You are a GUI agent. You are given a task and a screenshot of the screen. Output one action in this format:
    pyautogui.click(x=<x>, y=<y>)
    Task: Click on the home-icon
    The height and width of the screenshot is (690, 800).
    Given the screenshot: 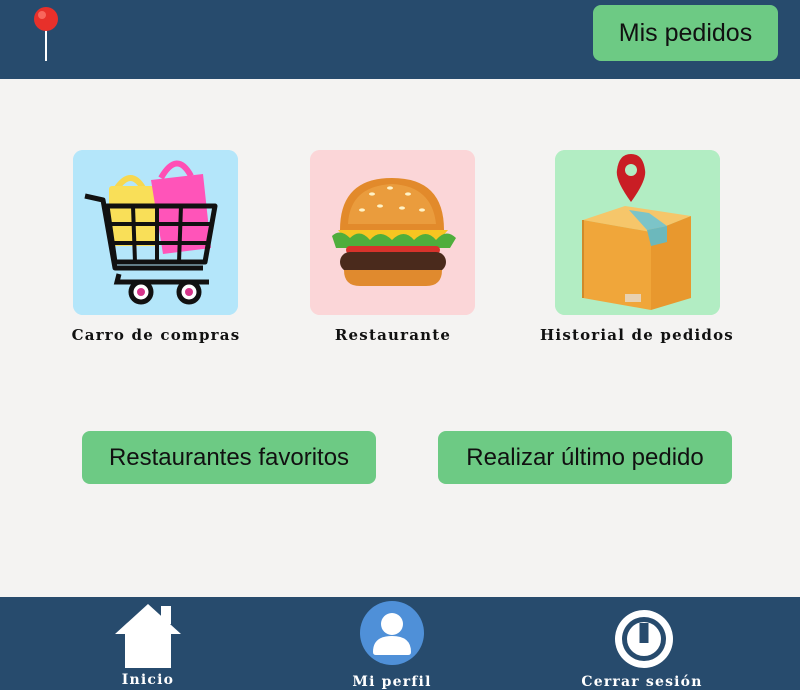 What is the action you would take?
    pyautogui.click(x=148, y=636)
    